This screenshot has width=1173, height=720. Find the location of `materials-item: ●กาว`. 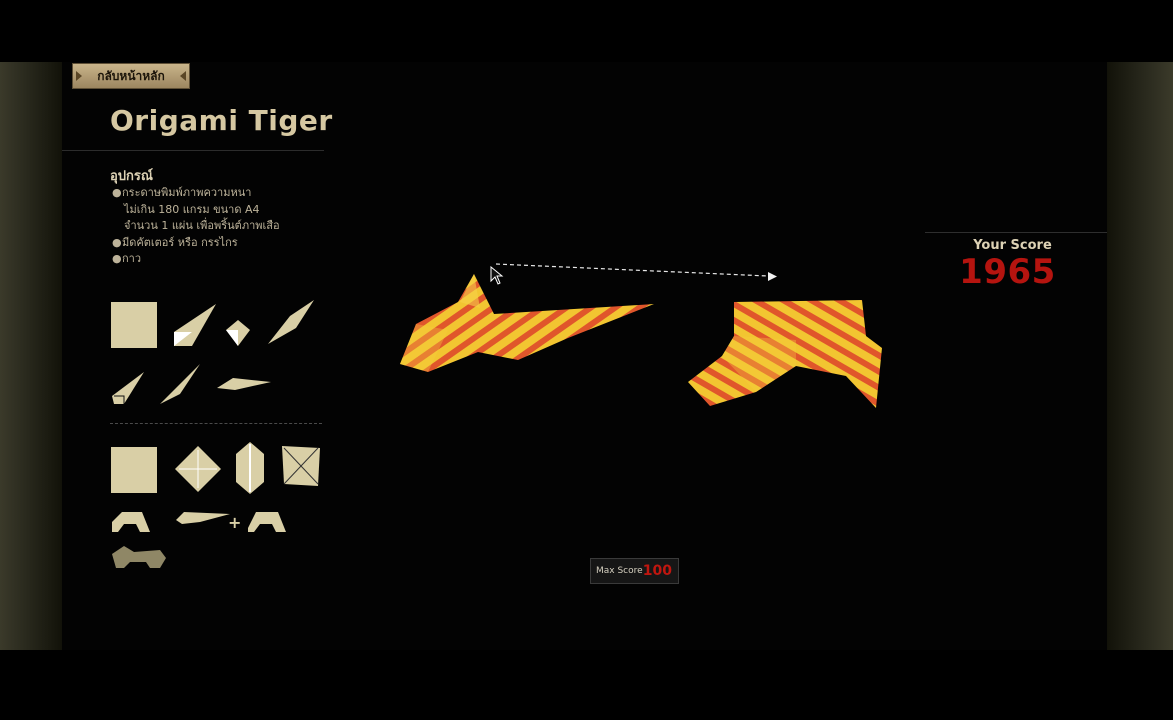

materials-item: ●กาว is located at coordinates (196, 259).